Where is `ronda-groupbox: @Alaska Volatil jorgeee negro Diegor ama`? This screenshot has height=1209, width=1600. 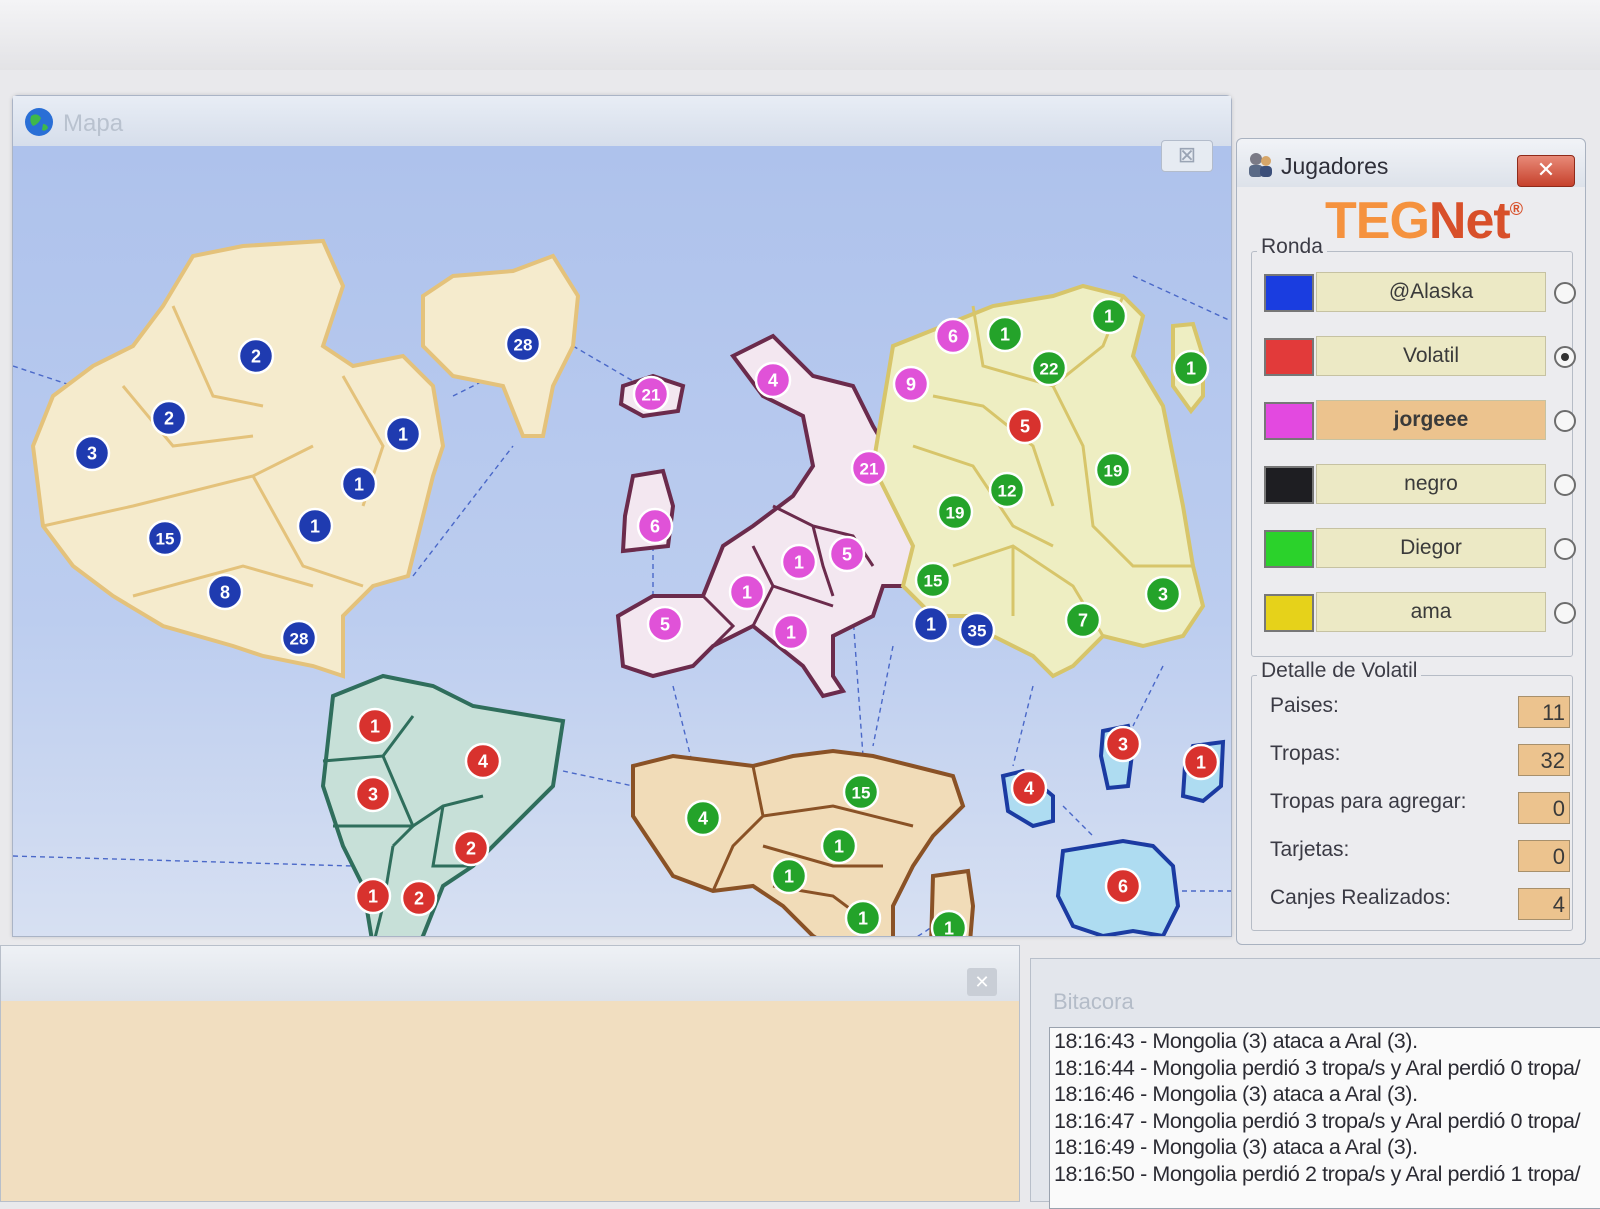 ronda-groupbox: @Alaska Volatil jorgeee negro Diegor ama is located at coordinates (1413, 454).